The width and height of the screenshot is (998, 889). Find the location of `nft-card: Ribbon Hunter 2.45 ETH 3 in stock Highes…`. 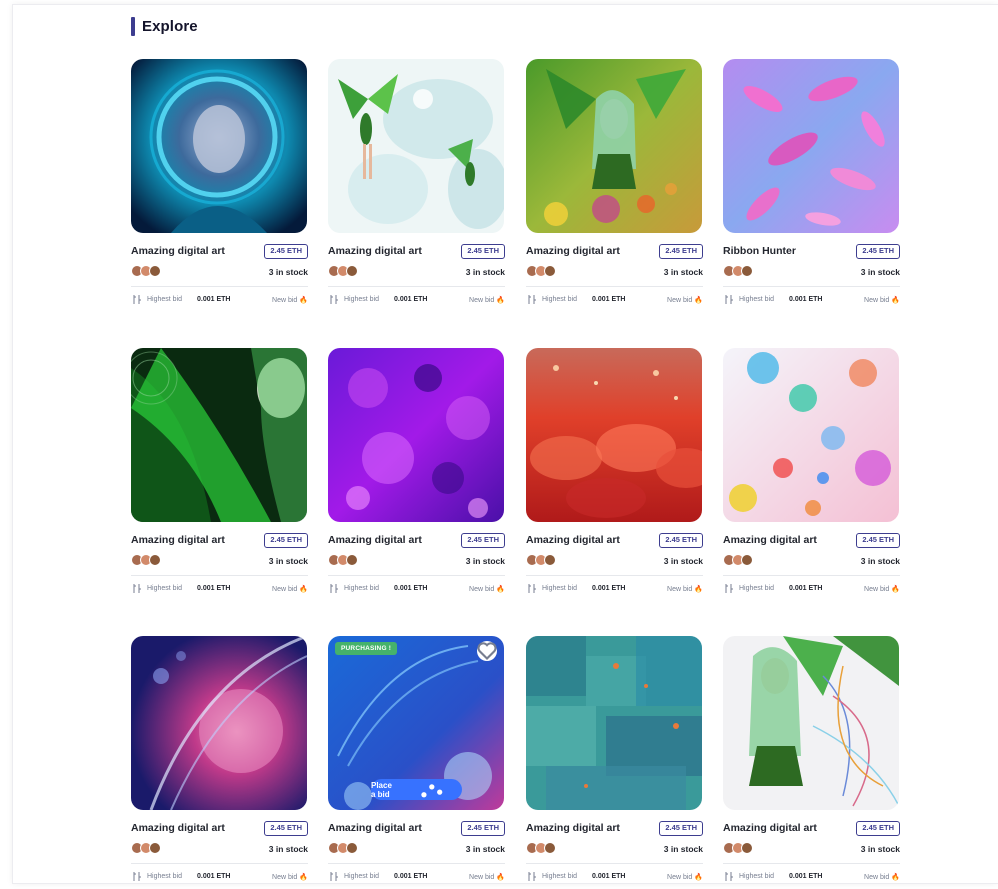

nft-card: Ribbon Hunter 2.45 ETH 3 in stock Highes… is located at coordinates (811, 189).